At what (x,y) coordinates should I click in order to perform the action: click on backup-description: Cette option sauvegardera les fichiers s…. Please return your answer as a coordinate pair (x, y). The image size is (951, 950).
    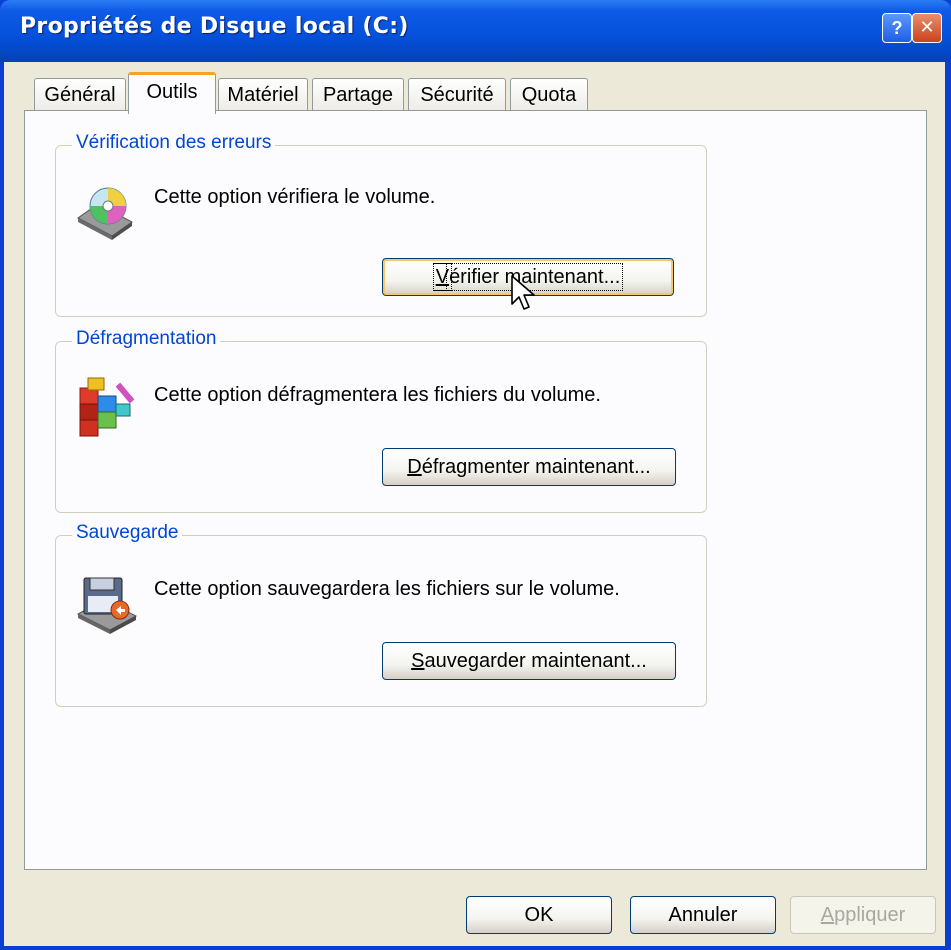
    Looking at the image, I should click on (387, 589).